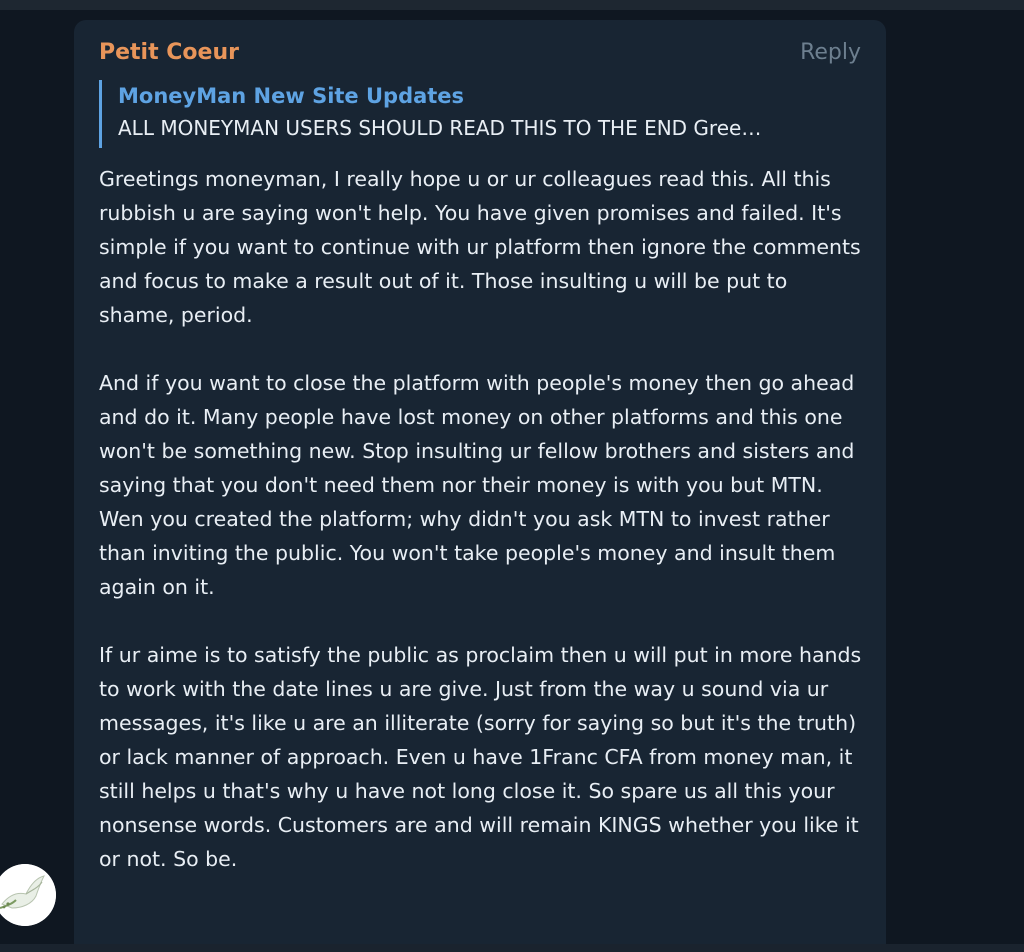  What do you see at coordinates (169, 53) in the screenshot?
I see `sender-name: Petit Coeur` at bounding box center [169, 53].